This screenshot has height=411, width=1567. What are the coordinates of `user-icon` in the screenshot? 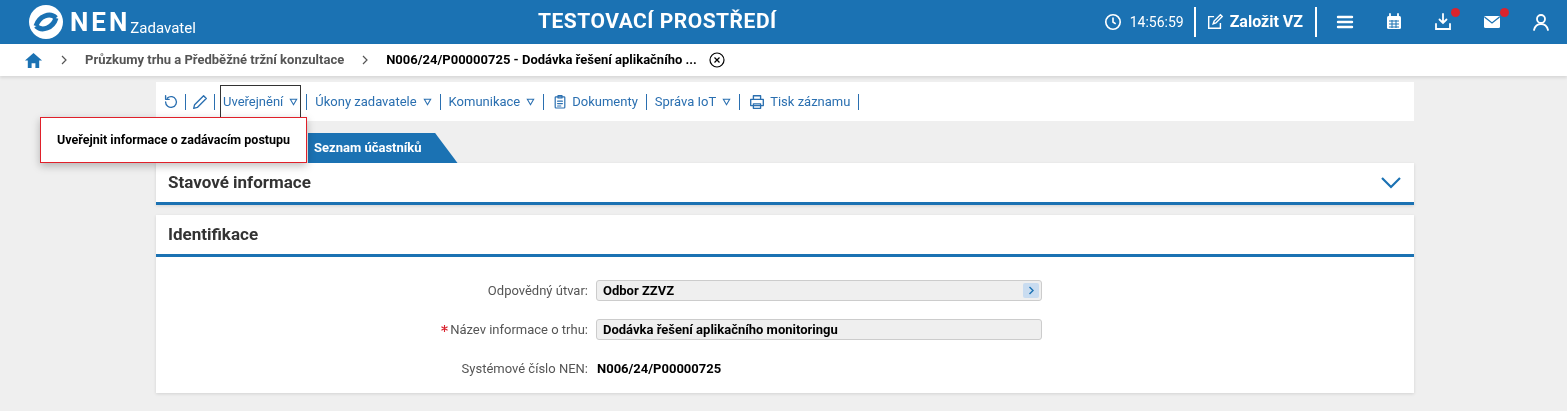 It's located at (1541, 22).